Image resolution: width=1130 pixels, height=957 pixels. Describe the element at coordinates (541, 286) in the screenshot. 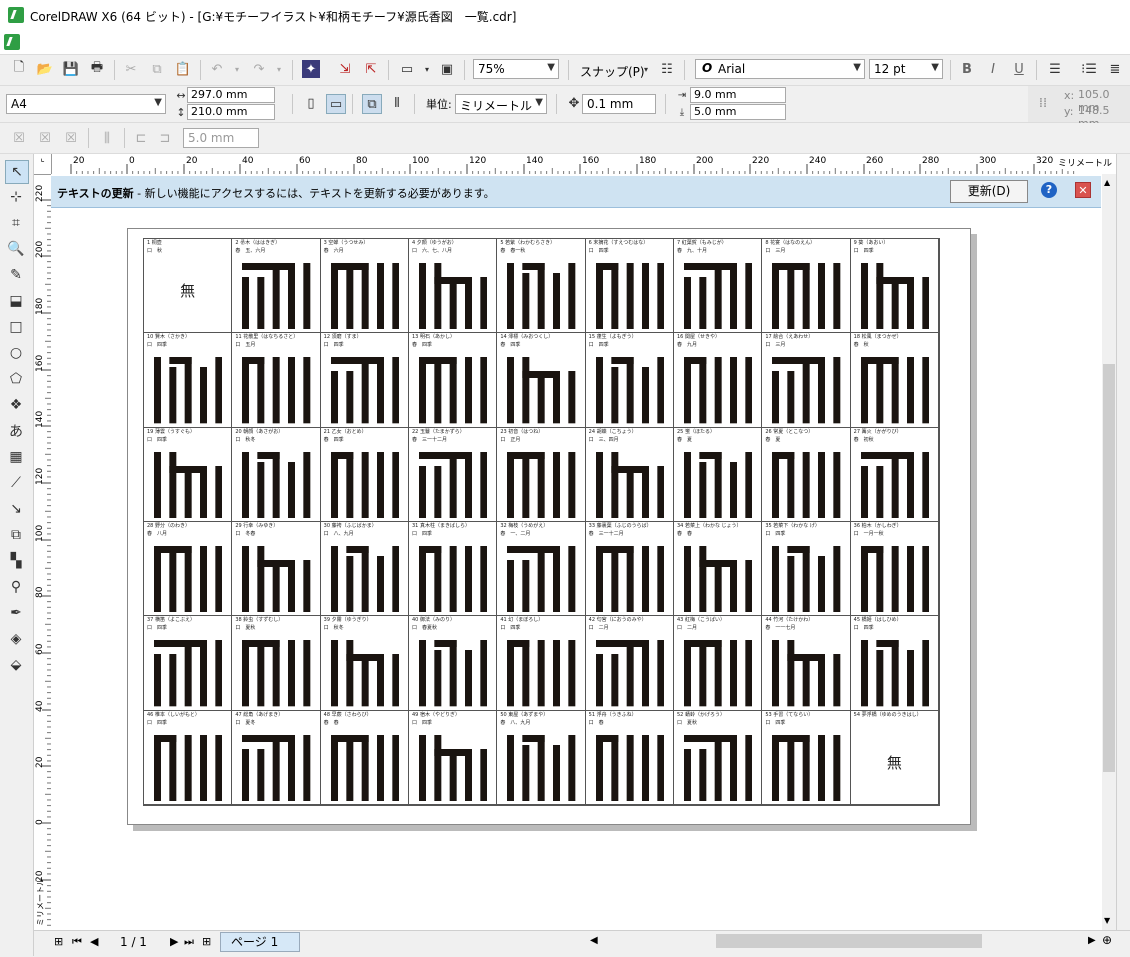

I see `genji-ko-cell: 5 若紫（わかむらさき） 春 春一秋` at that location.